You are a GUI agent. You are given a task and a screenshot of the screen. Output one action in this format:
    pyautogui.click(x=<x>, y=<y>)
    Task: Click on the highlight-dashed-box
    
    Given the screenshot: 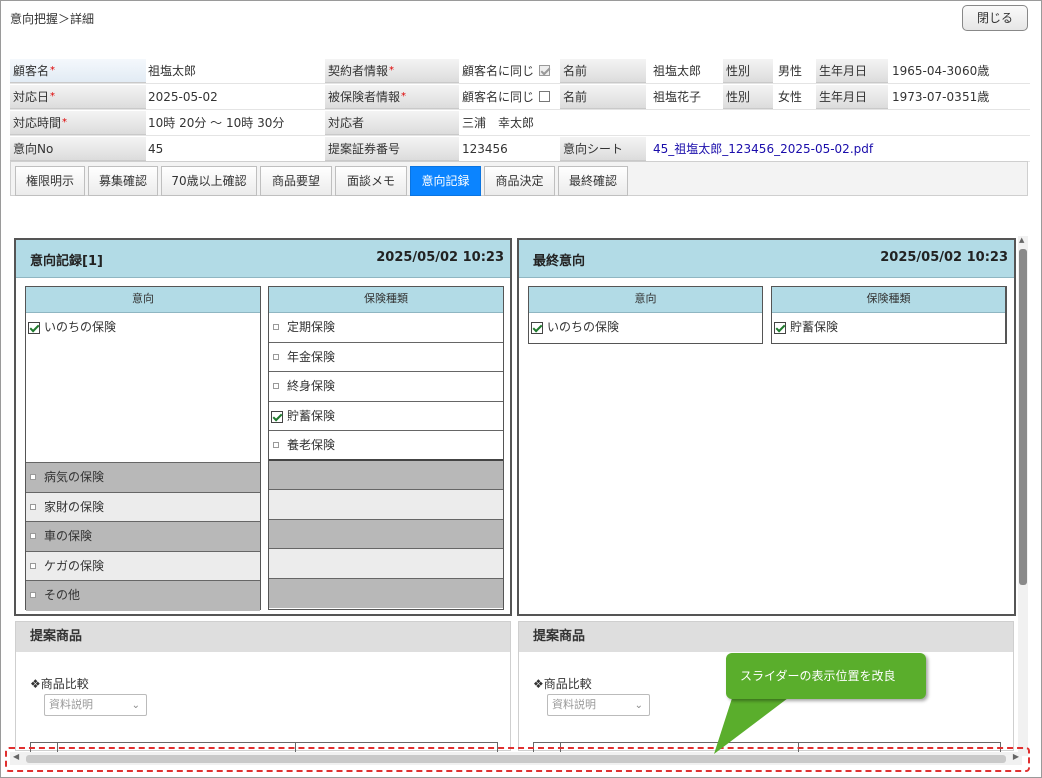 What is the action you would take?
    pyautogui.click(x=517, y=759)
    